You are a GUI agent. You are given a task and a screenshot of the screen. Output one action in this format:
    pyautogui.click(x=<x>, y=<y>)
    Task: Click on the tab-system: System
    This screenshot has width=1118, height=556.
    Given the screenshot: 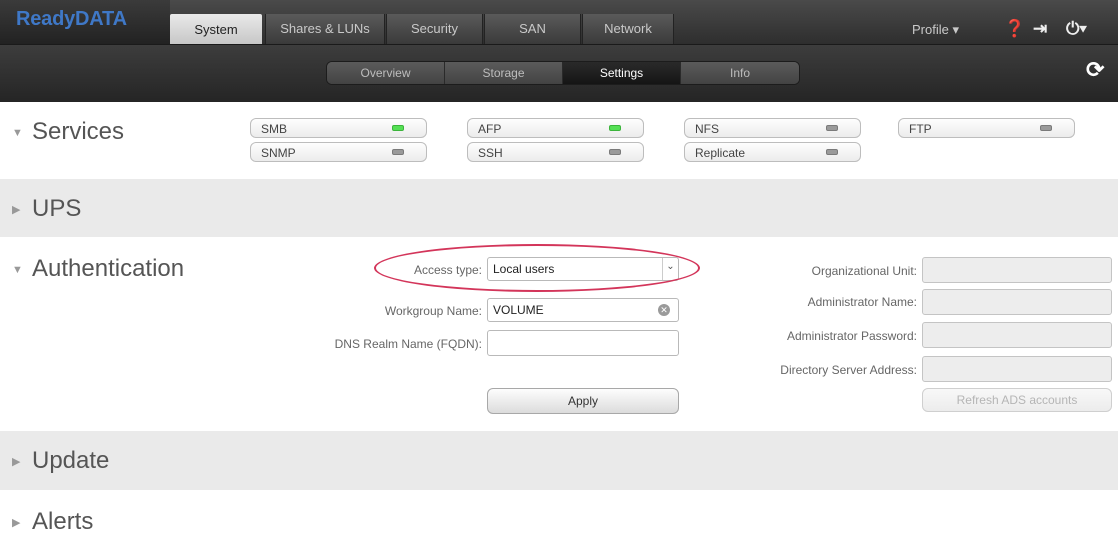 What is the action you would take?
    pyautogui.click(x=216, y=29)
    